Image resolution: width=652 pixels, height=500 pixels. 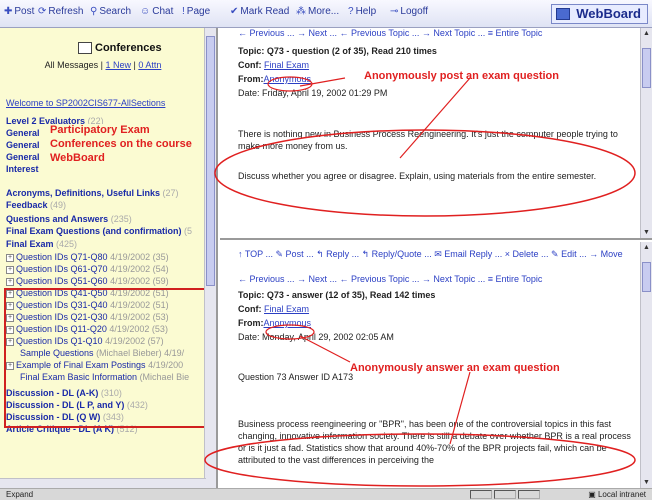 I want to click on from-link-2: Anonymous, so click(x=288, y=323).